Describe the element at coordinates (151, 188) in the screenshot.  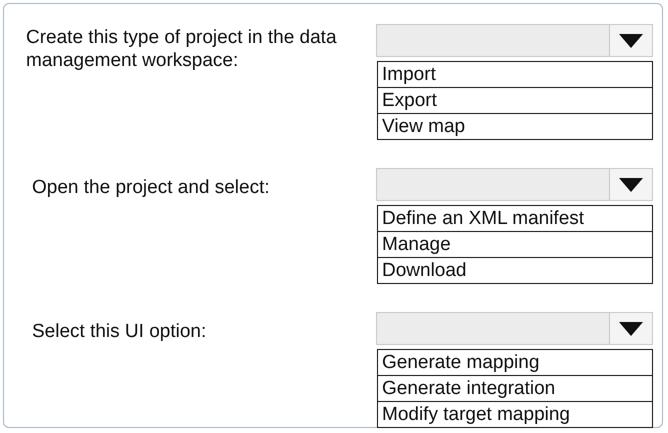
I see `question-text: Open the project and select:` at that location.